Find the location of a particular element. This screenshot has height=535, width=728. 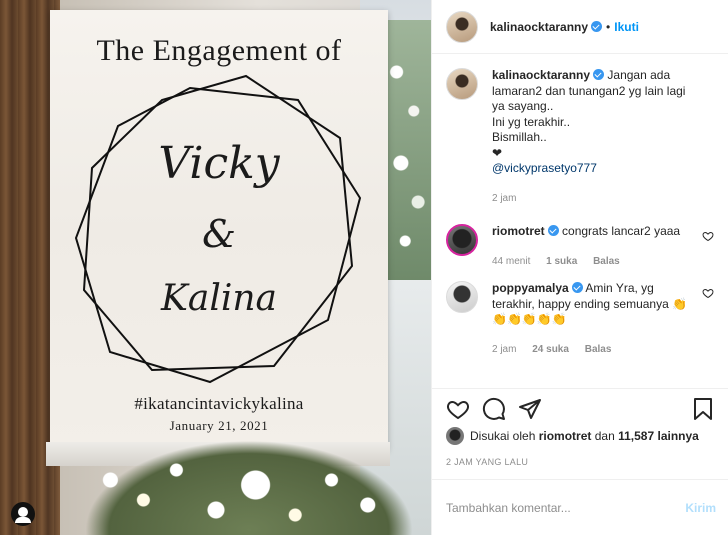

caption-mention-link: @vickyprasetyo777 is located at coordinates (544, 168).